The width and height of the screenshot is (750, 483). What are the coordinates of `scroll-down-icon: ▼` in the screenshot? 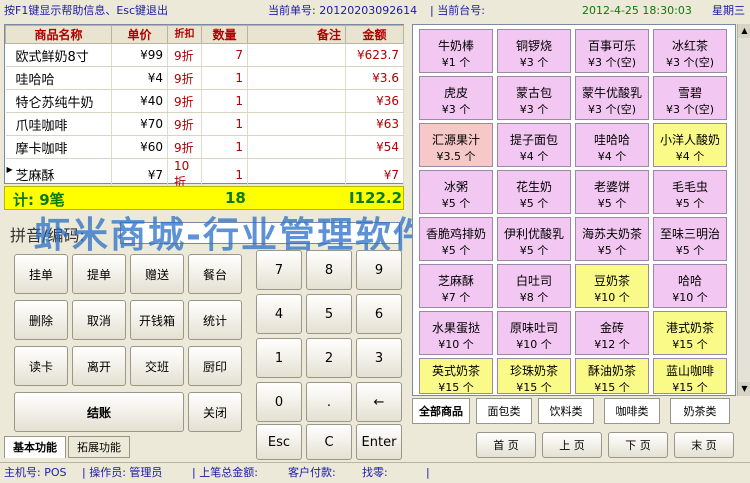 It's located at (744, 389).